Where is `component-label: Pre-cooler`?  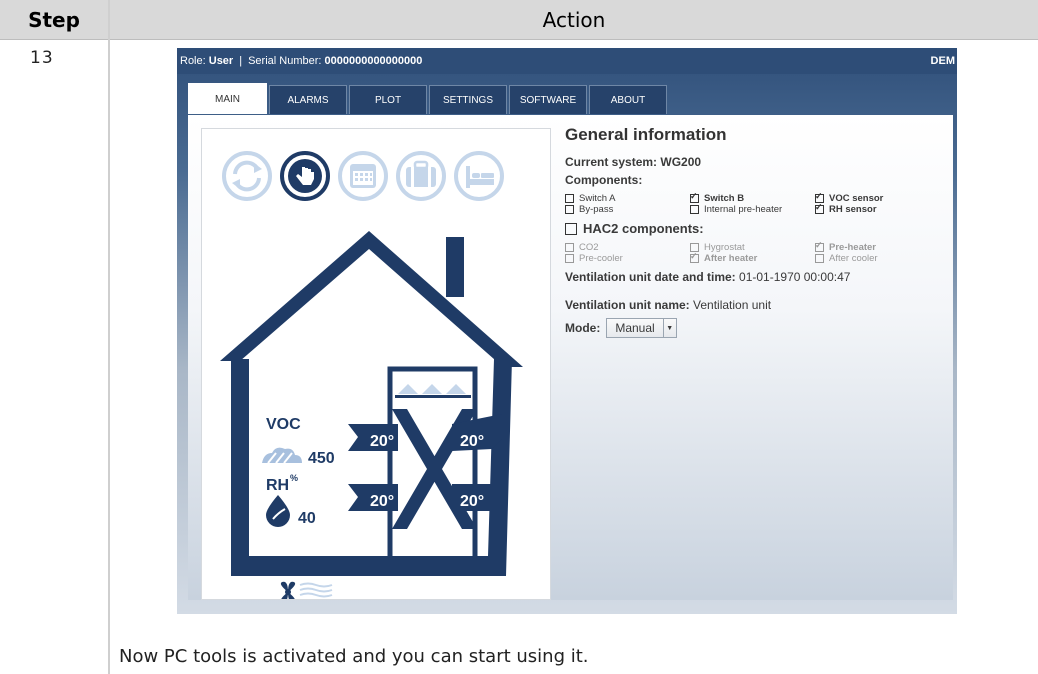 component-label: Pre-cooler is located at coordinates (601, 258).